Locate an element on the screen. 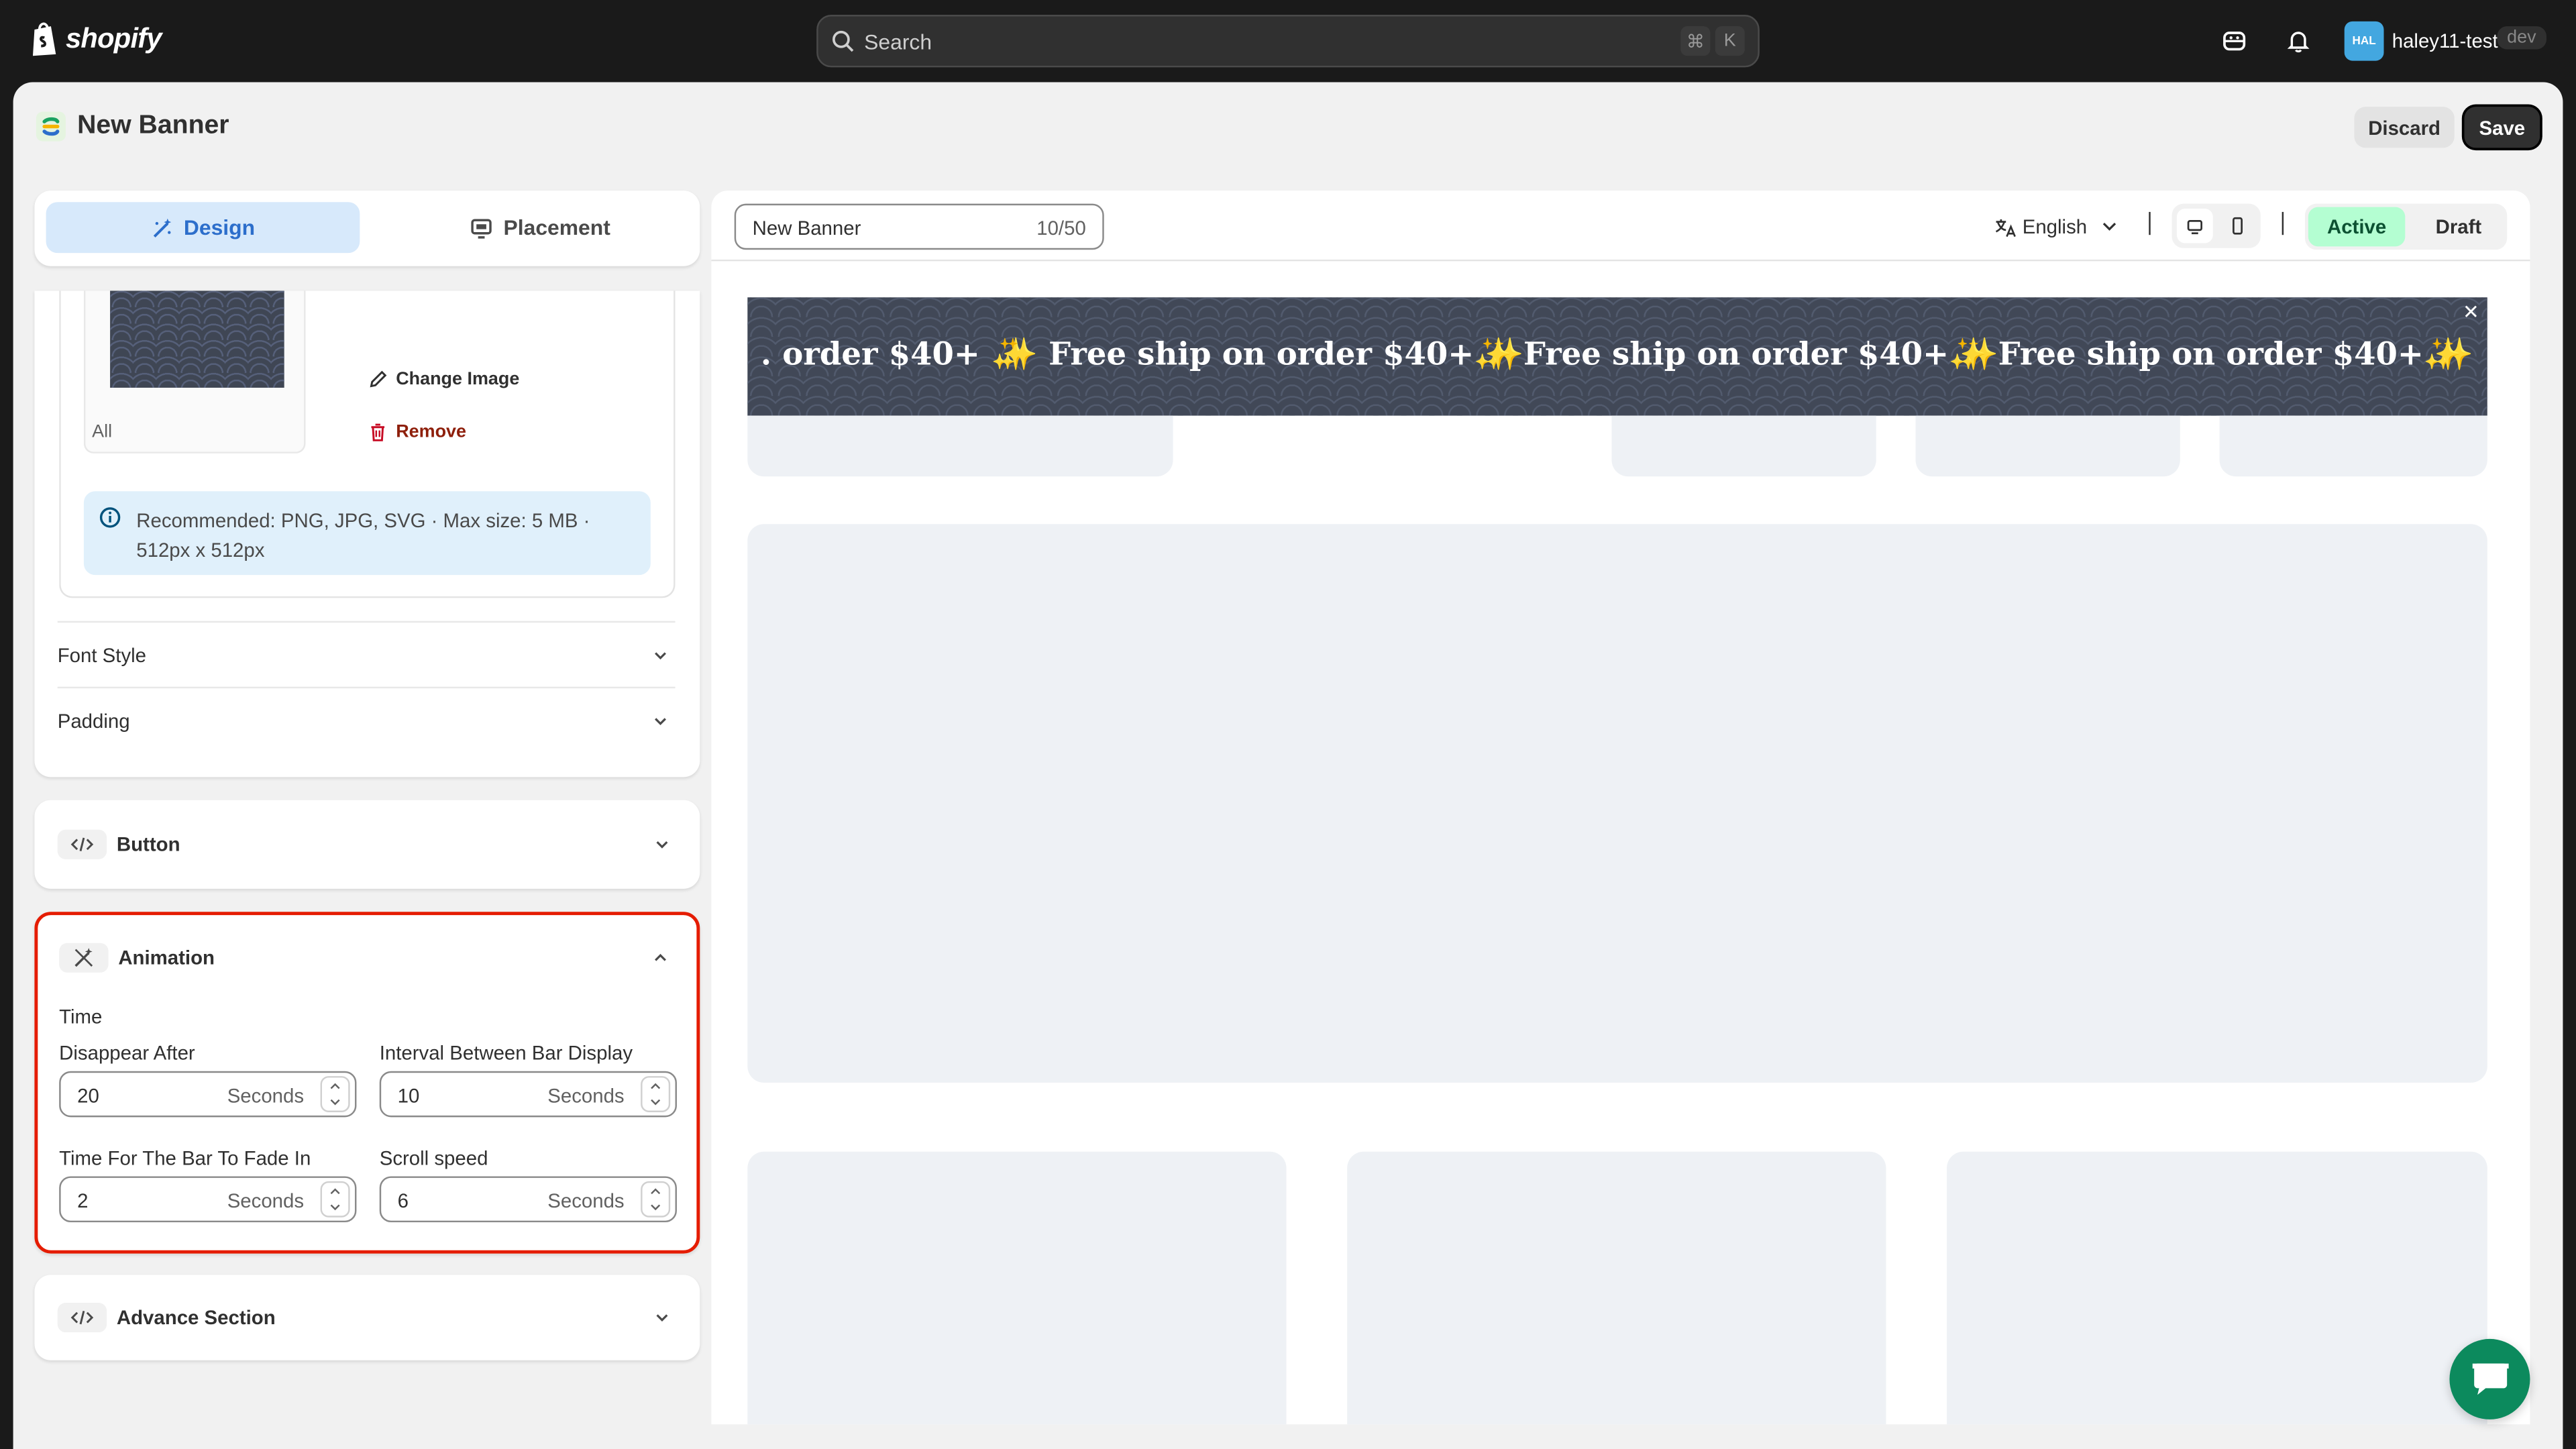 Image resolution: width=2576 pixels, height=1449 pixels. field-value: 10 is located at coordinates (408, 1096).